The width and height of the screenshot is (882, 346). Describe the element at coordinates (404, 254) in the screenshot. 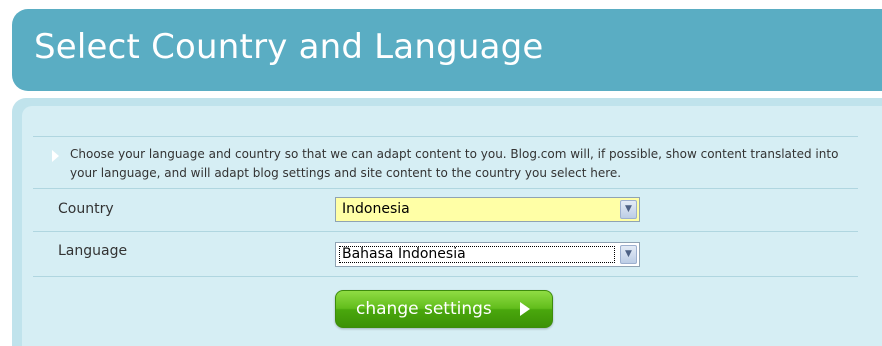

I see `language-select-value: Bahasa Indonesia` at that location.